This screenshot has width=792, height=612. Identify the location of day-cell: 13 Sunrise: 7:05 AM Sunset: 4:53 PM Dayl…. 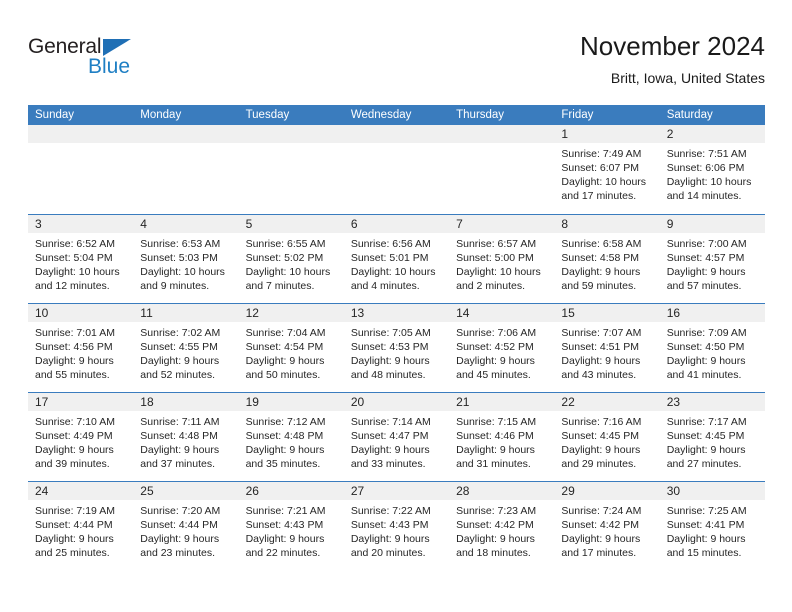
(396, 347).